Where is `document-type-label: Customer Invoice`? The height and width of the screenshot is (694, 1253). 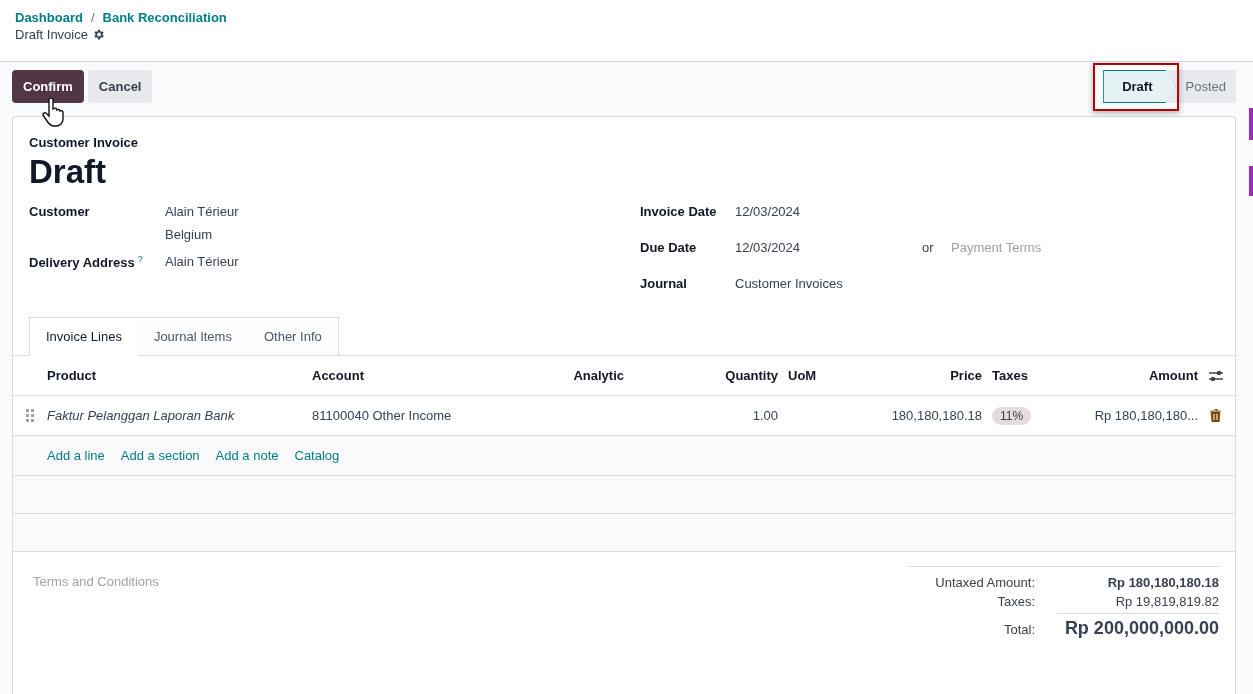 document-type-label: Customer Invoice is located at coordinates (84, 142).